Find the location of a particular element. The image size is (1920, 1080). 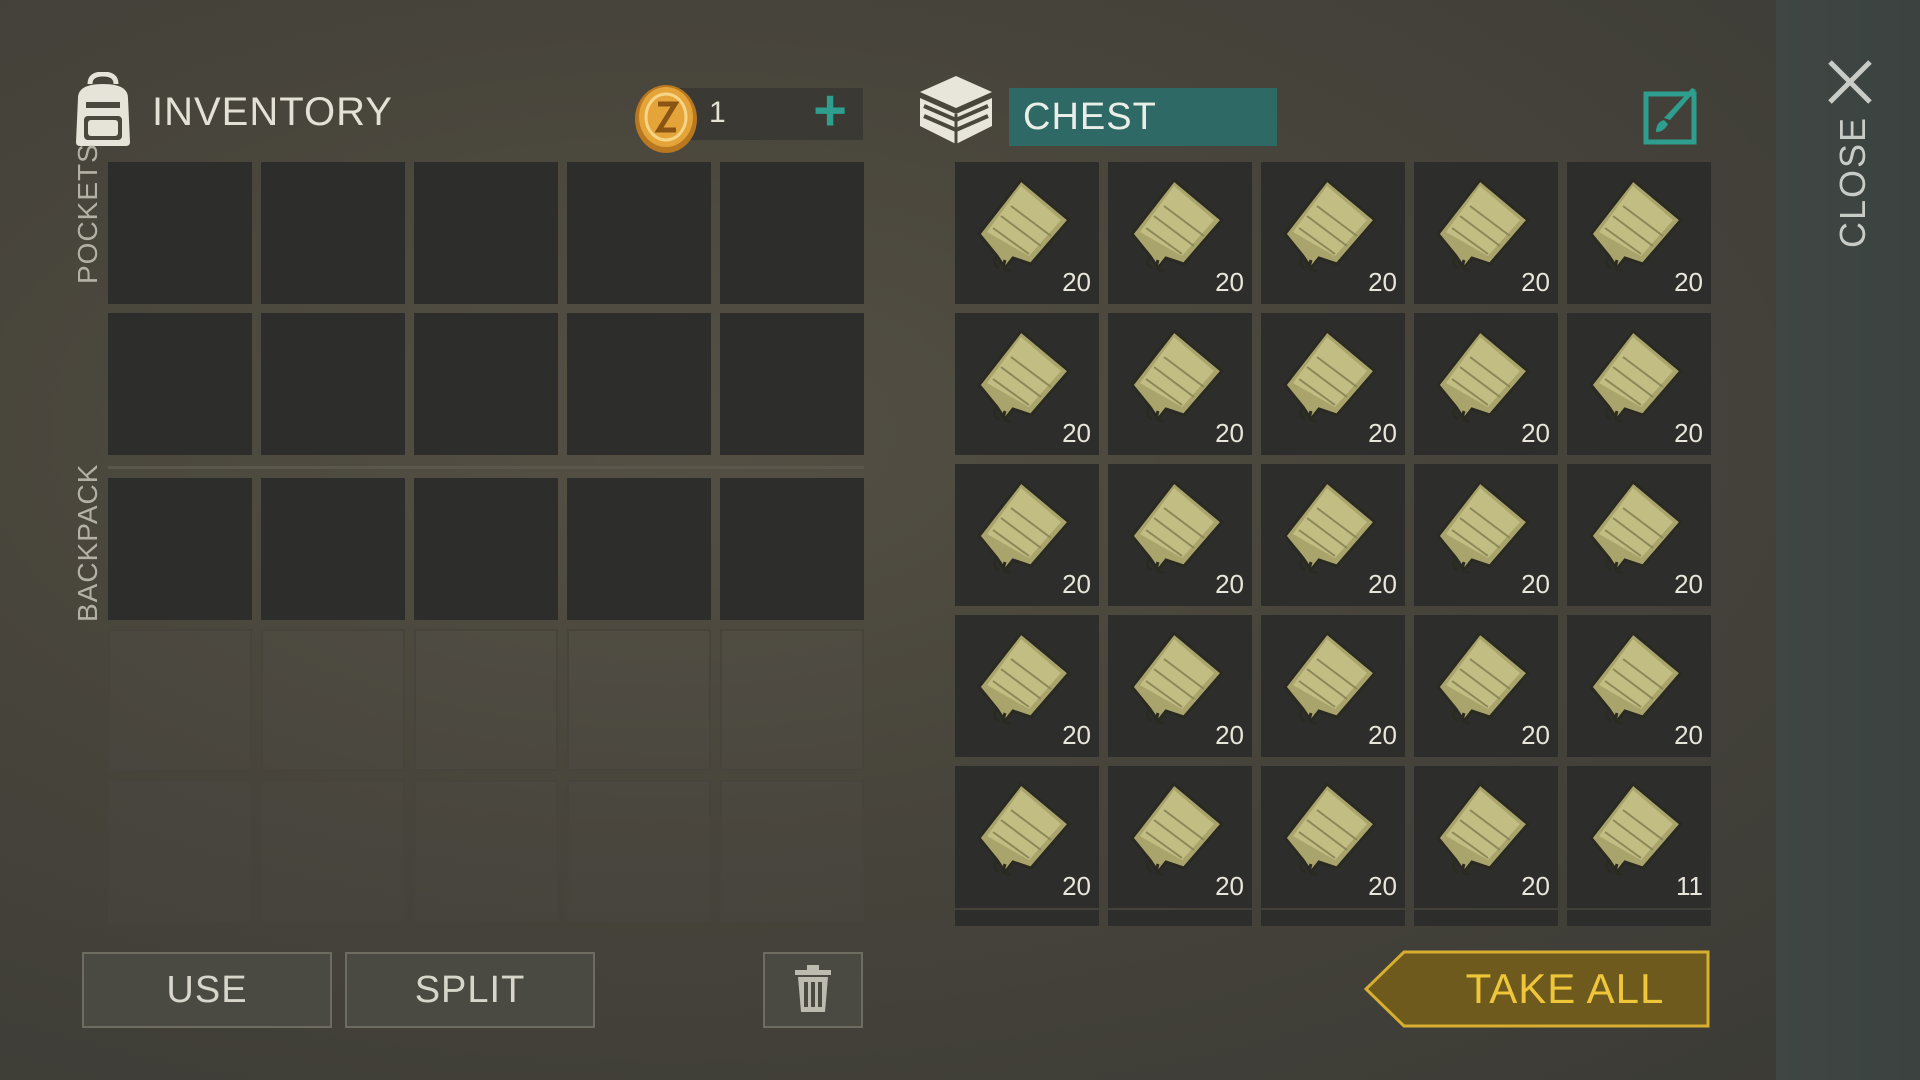

split-button: SPLIT is located at coordinates (470, 990).